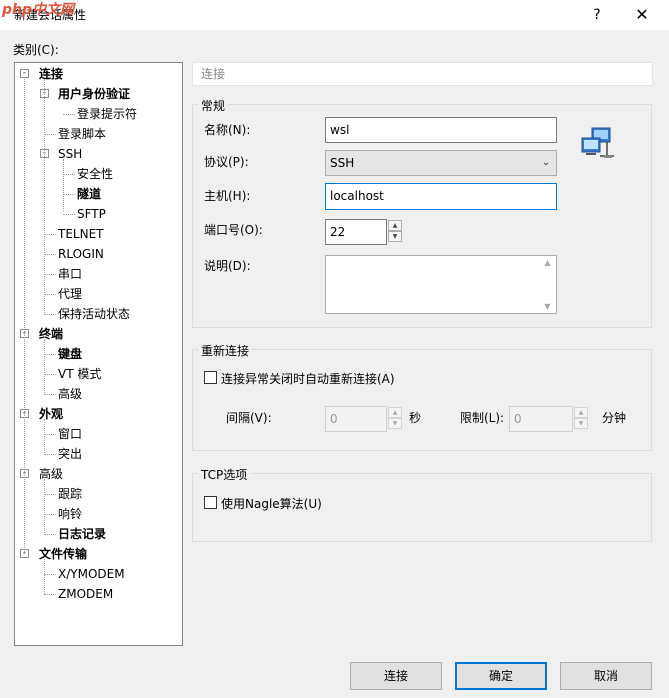  What do you see at coordinates (94, 314) in the screenshot?
I see `tree-item: 保持活动状态` at bounding box center [94, 314].